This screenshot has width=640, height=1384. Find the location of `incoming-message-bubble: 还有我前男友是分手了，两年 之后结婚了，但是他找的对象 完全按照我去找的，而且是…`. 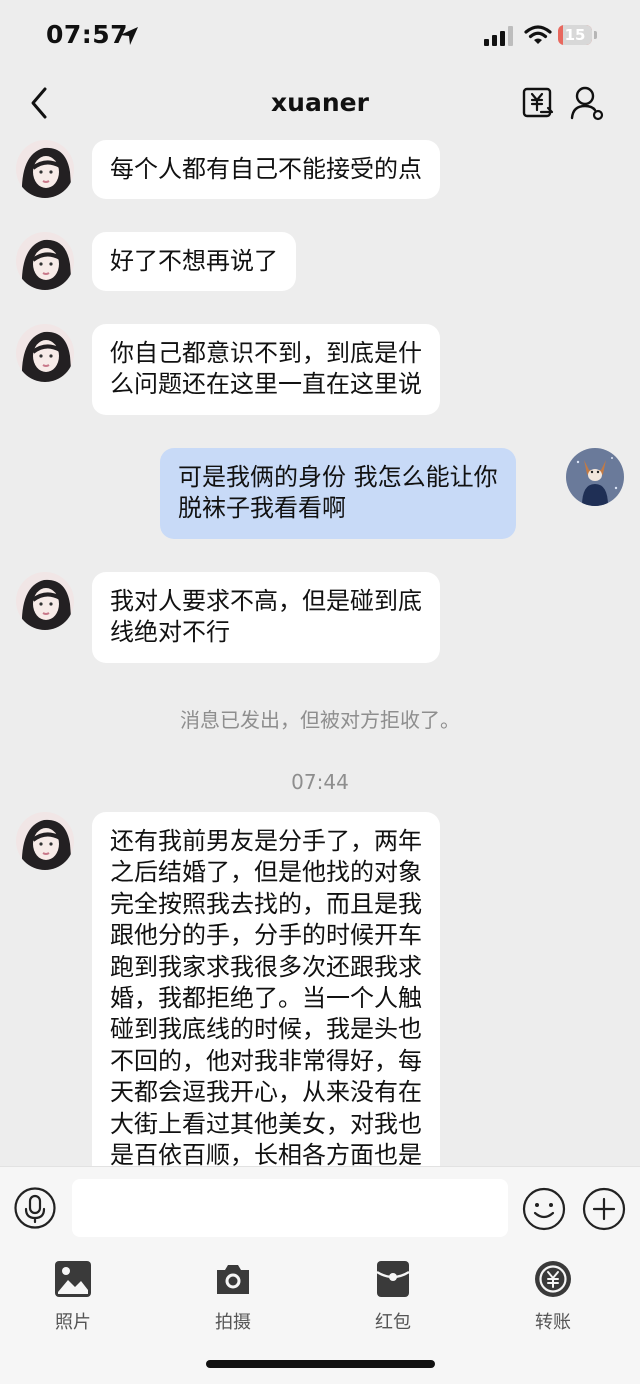

incoming-message-bubble: 还有我前男友是分手了，两年 之后结婚了，但是他找的对象 完全按照我去找的，而且是… is located at coordinates (266, 989).